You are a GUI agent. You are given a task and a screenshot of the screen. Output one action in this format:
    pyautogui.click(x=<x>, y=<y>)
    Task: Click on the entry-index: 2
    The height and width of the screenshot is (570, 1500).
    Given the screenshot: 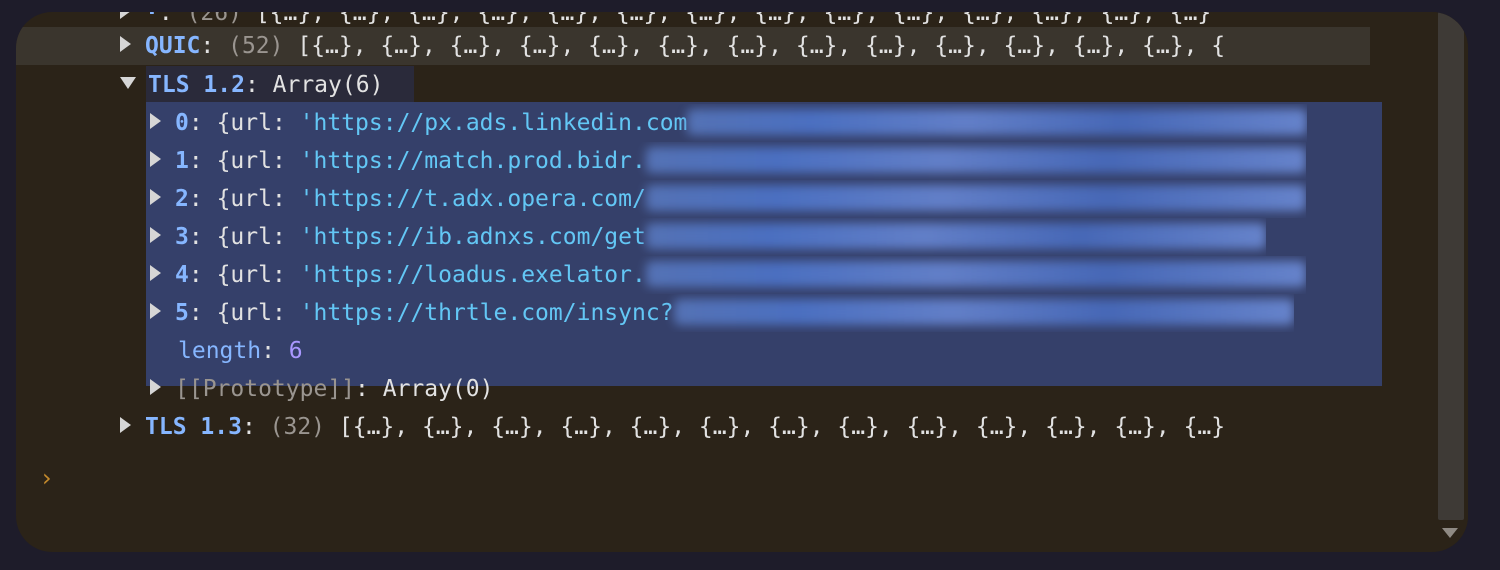 What is the action you would take?
    pyautogui.click(x=182, y=199)
    